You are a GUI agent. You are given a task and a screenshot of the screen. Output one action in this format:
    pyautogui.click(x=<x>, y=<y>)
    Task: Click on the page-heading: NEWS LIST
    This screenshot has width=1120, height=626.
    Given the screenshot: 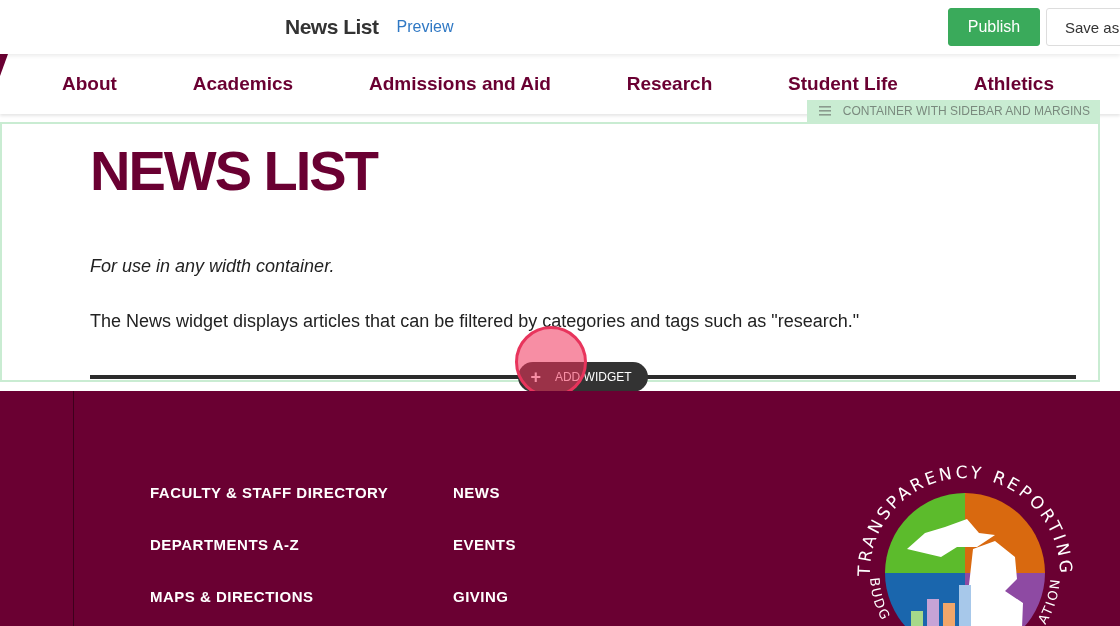 What is the action you would take?
    pyautogui.click(x=234, y=171)
    